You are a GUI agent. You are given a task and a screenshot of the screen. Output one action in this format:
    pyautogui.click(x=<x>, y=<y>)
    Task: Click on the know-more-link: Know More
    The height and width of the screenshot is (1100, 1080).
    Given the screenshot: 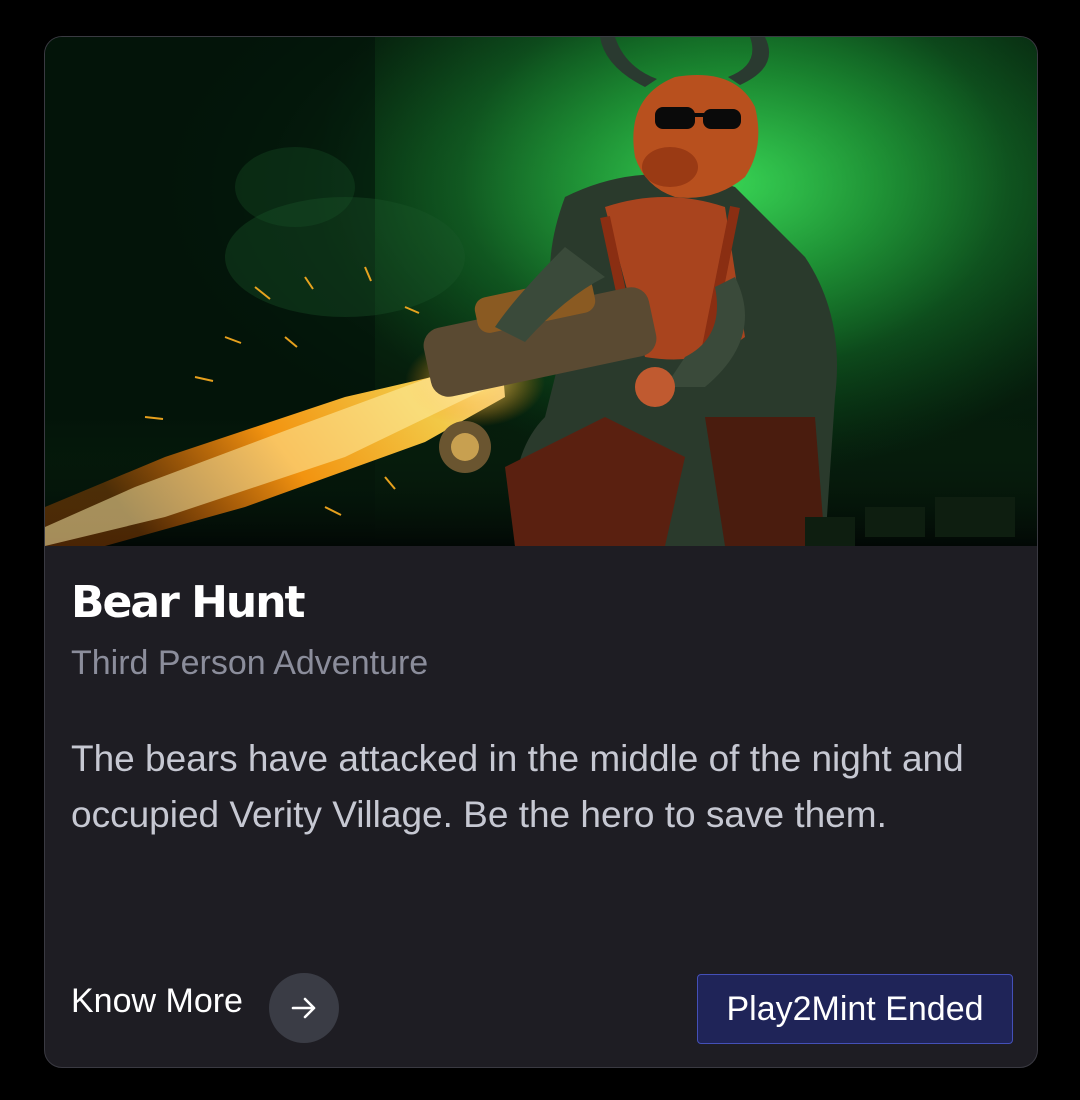 What is the action you would take?
    pyautogui.click(x=205, y=1008)
    